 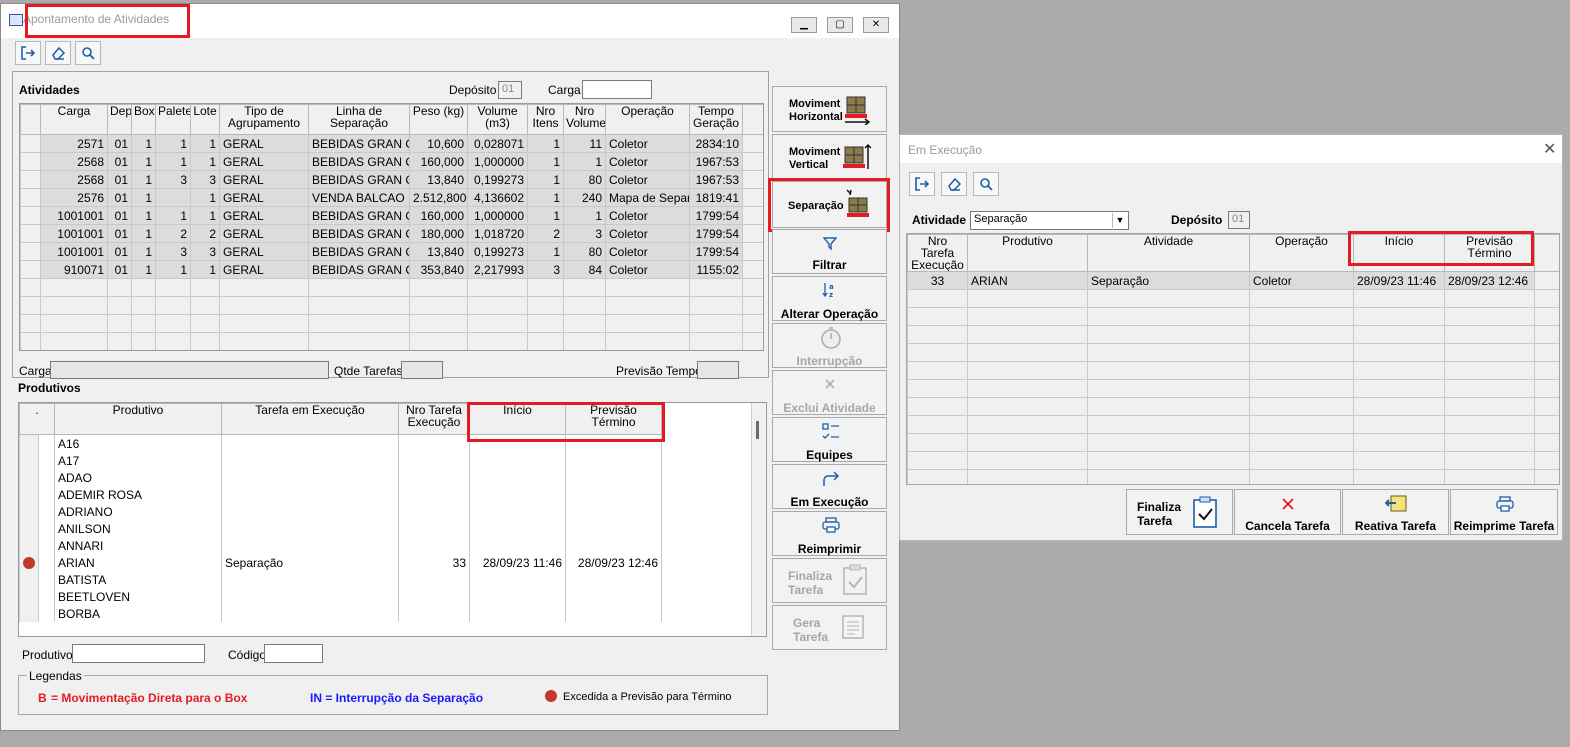 I want to click on exec-col-header: Operação, so click(x=1301, y=253).